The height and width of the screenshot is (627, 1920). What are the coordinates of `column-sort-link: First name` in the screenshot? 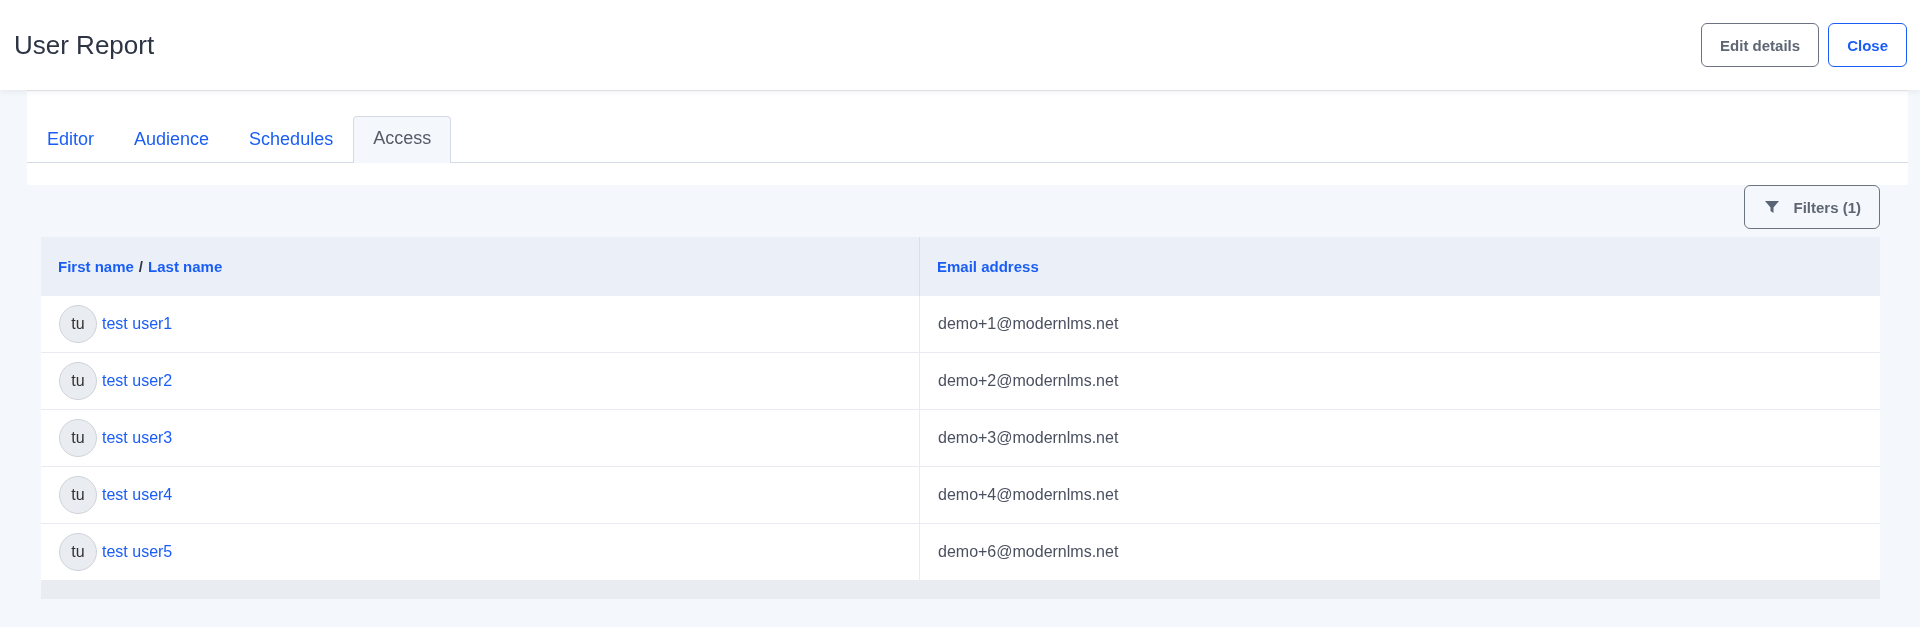 It's located at (96, 266).